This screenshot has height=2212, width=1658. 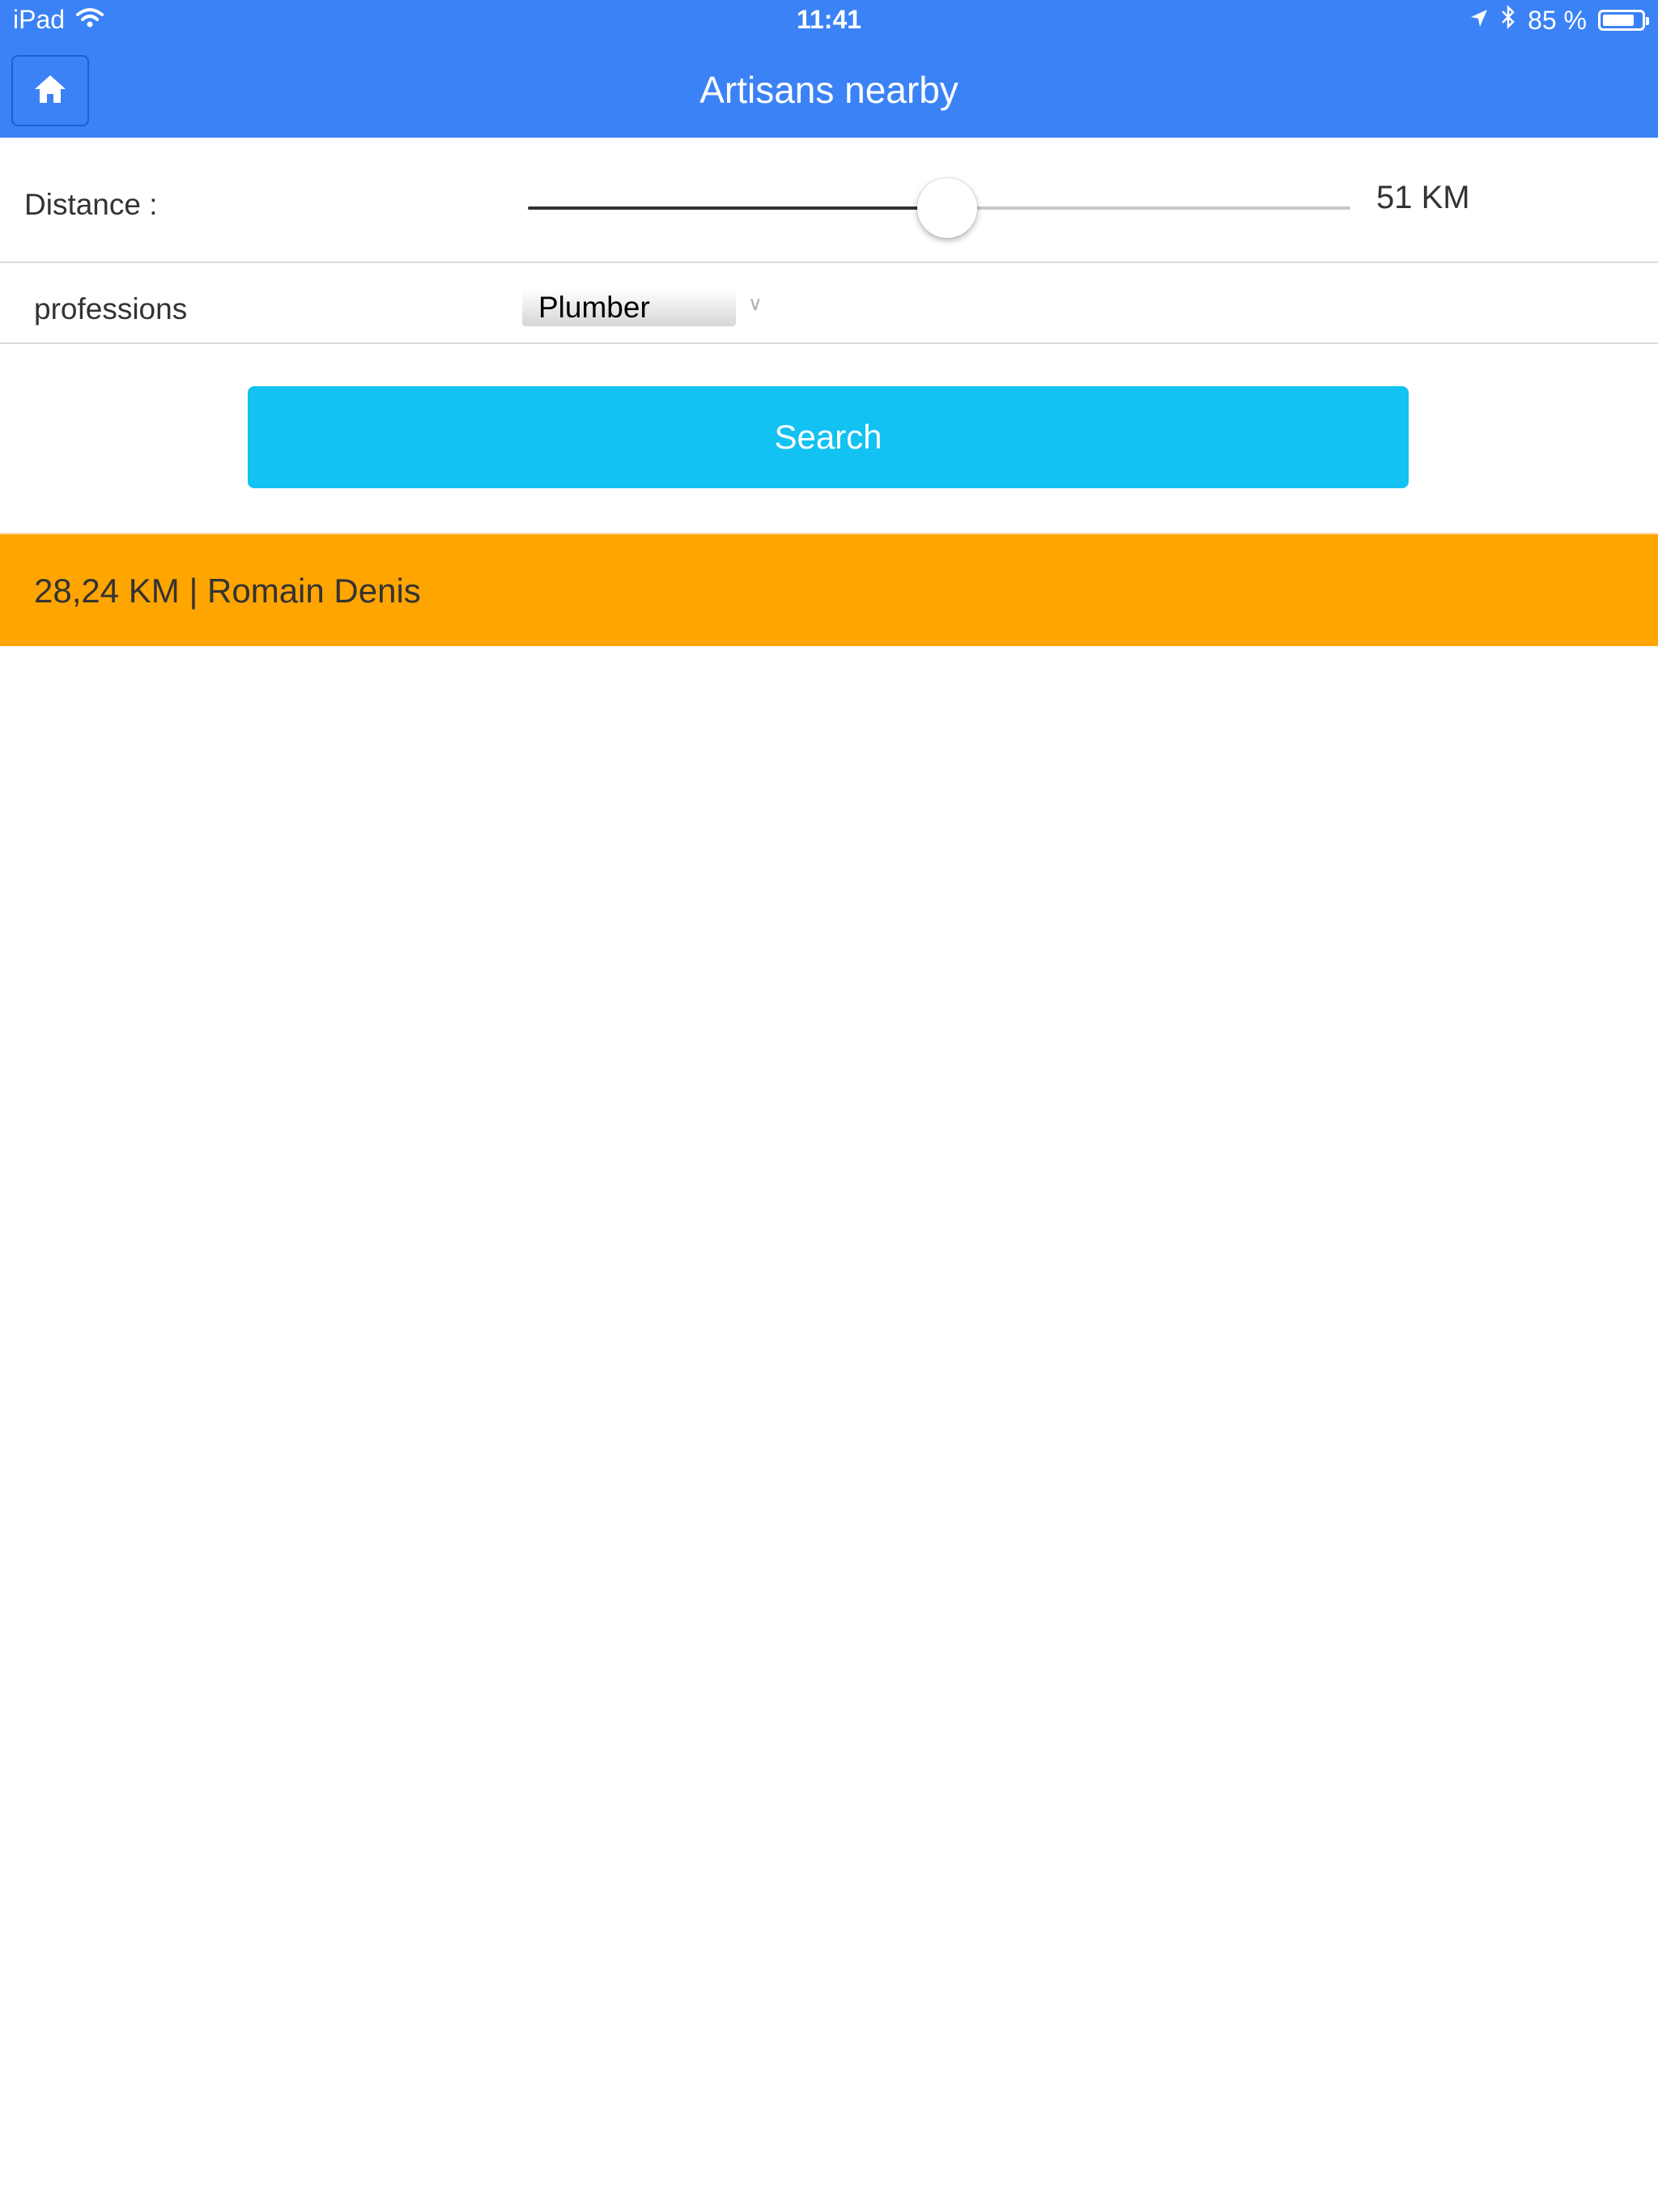 I want to click on distance-slider, so click(x=939, y=208).